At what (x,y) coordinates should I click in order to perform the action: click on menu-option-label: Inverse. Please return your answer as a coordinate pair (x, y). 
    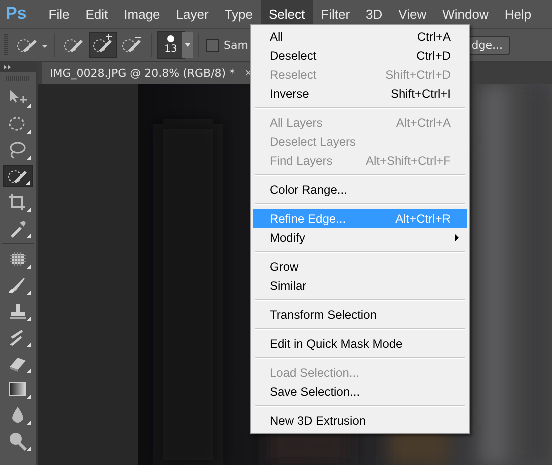
    Looking at the image, I should click on (290, 93).